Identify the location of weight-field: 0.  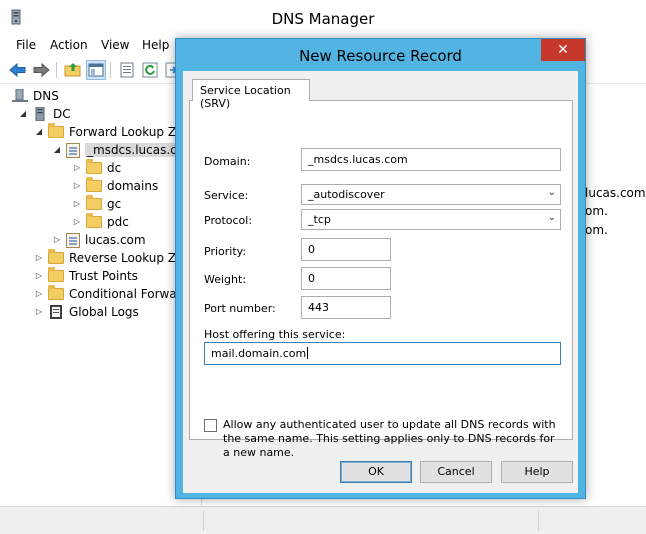
(346, 278).